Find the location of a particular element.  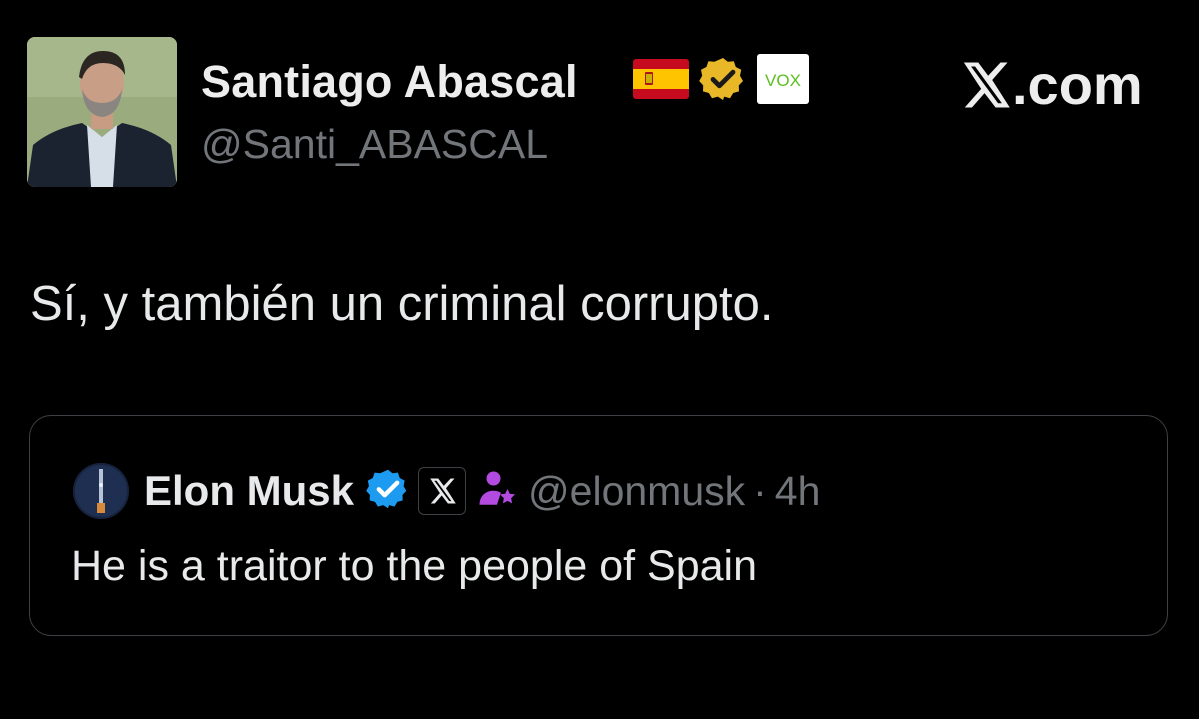

parody-person-icon is located at coordinates (497, 491).